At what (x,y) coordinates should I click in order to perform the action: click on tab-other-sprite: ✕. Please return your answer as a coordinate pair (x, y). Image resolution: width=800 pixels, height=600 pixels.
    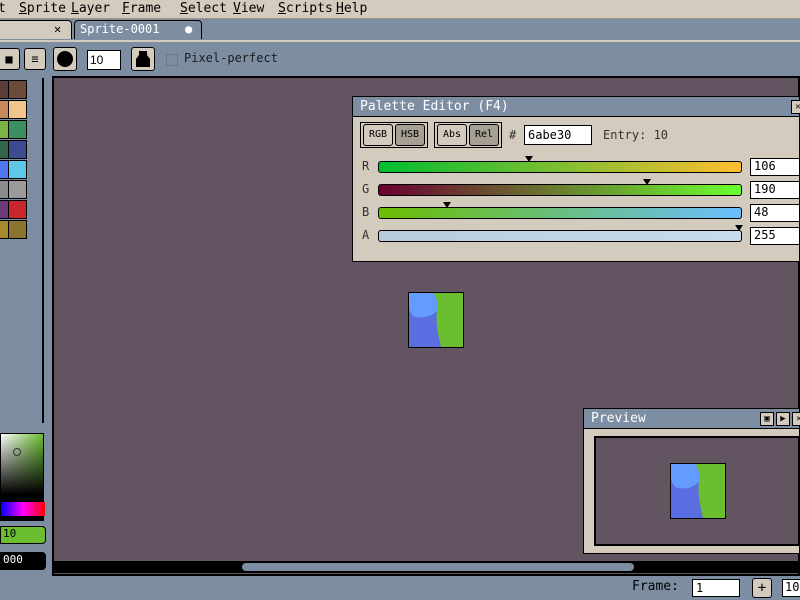
    Looking at the image, I should click on (36, 29).